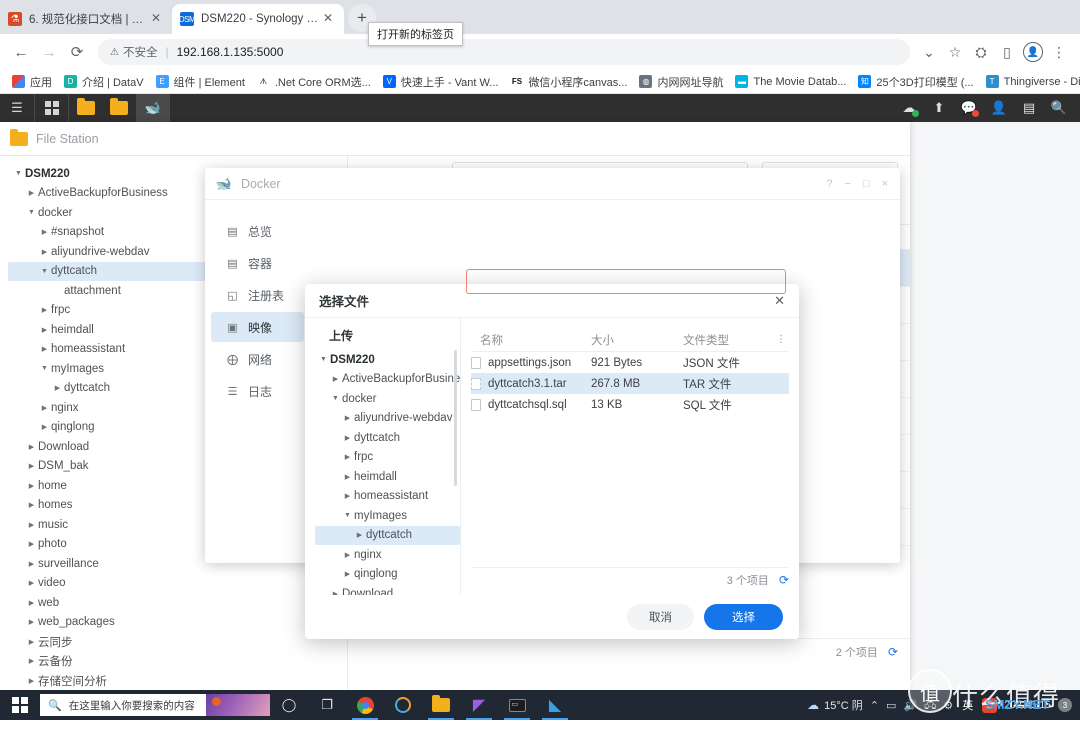 This screenshot has width=1080, height=750. Describe the element at coordinates (630, 362) in the screenshot. I see `file-row: appsettings.json921 BytesJSON 文件` at that location.